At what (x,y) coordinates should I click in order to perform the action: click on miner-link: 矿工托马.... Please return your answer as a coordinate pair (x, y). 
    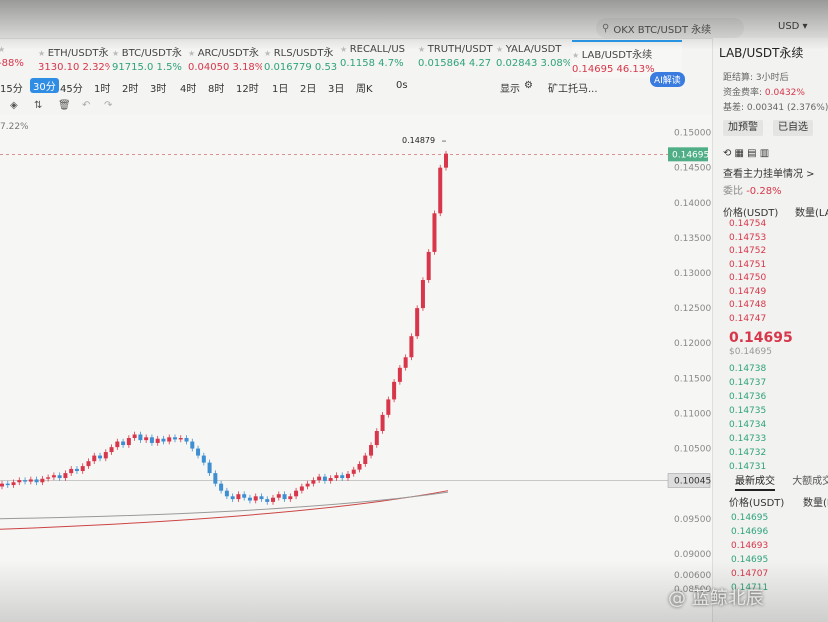
    Looking at the image, I should click on (573, 87).